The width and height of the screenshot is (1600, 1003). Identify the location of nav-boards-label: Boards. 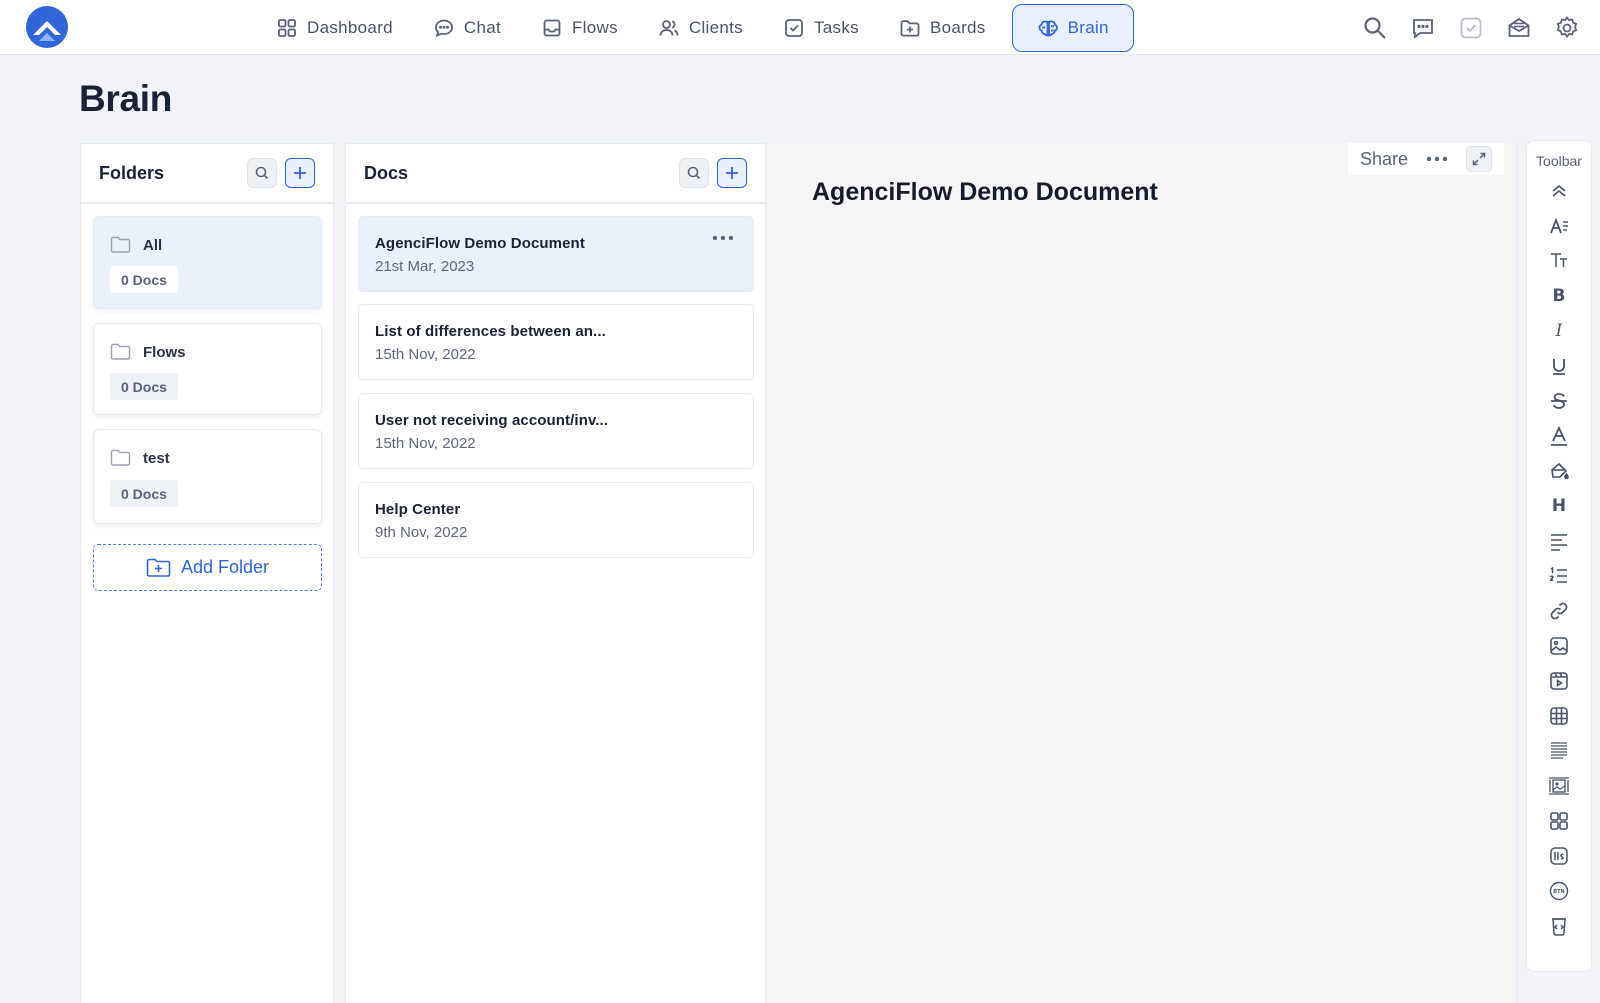
(957, 27).